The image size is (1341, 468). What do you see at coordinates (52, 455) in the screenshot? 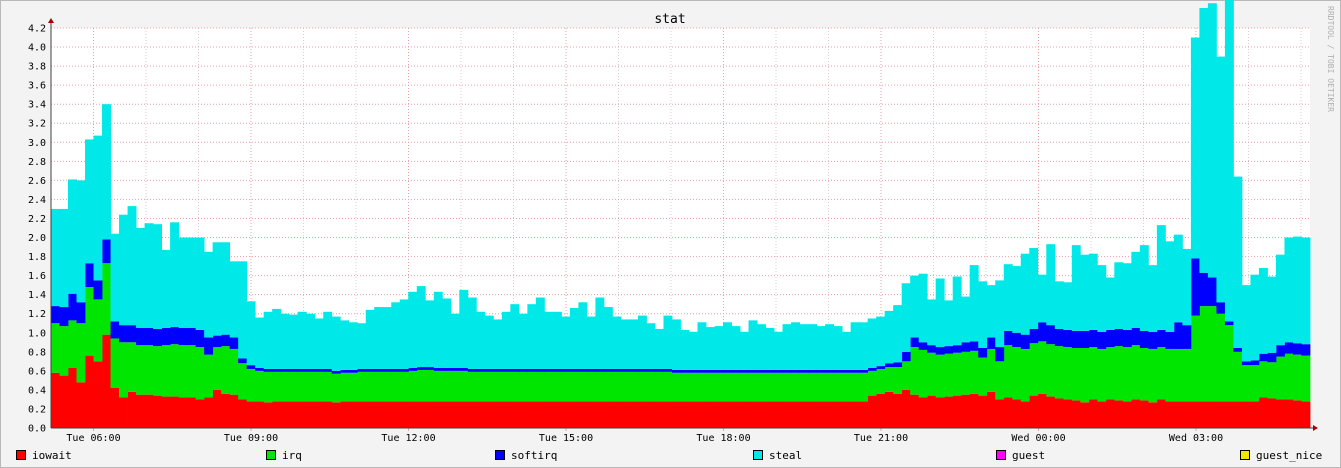
I see `legend-label: iowait` at bounding box center [52, 455].